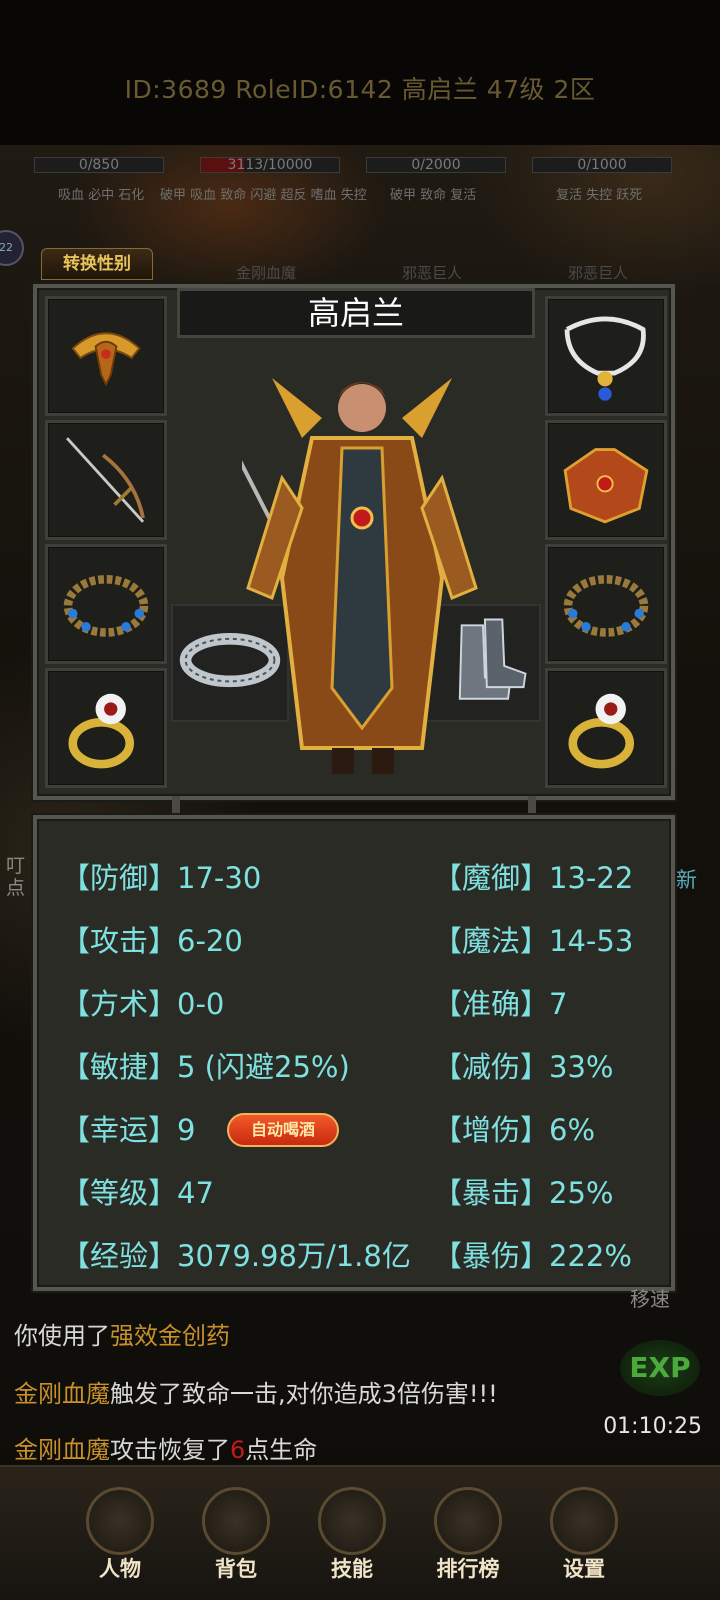 The image size is (720, 1600). Describe the element at coordinates (122, 1336) in the screenshot. I see `chat-line: 你使用了强效金创药` at that location.